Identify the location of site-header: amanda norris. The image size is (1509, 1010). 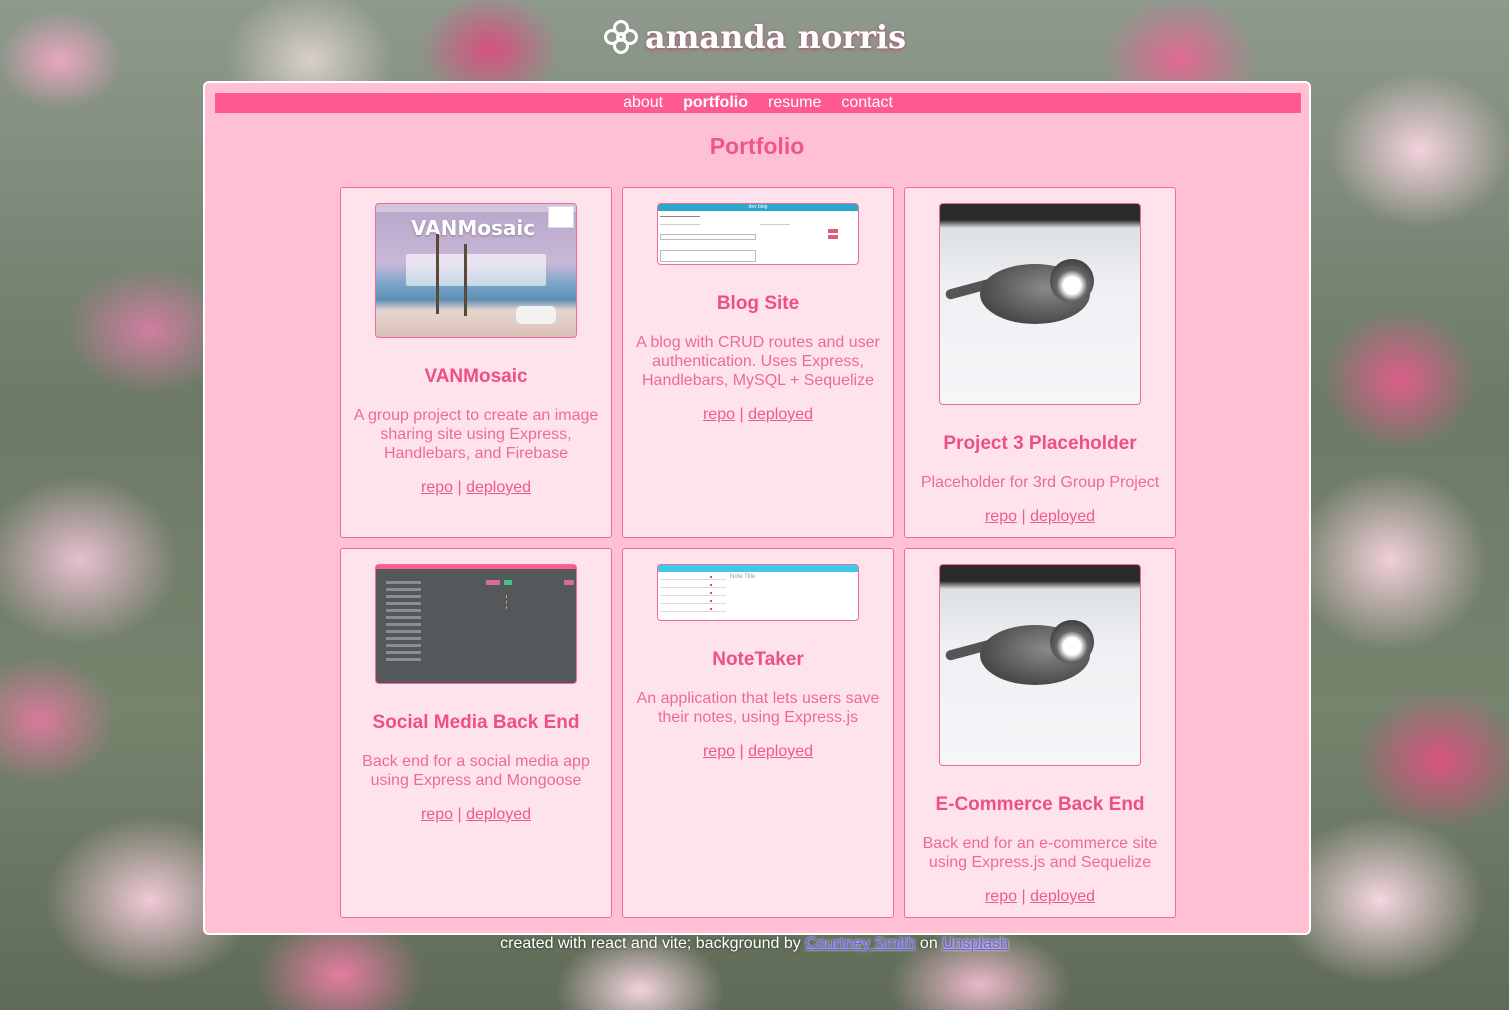
(754, 37).